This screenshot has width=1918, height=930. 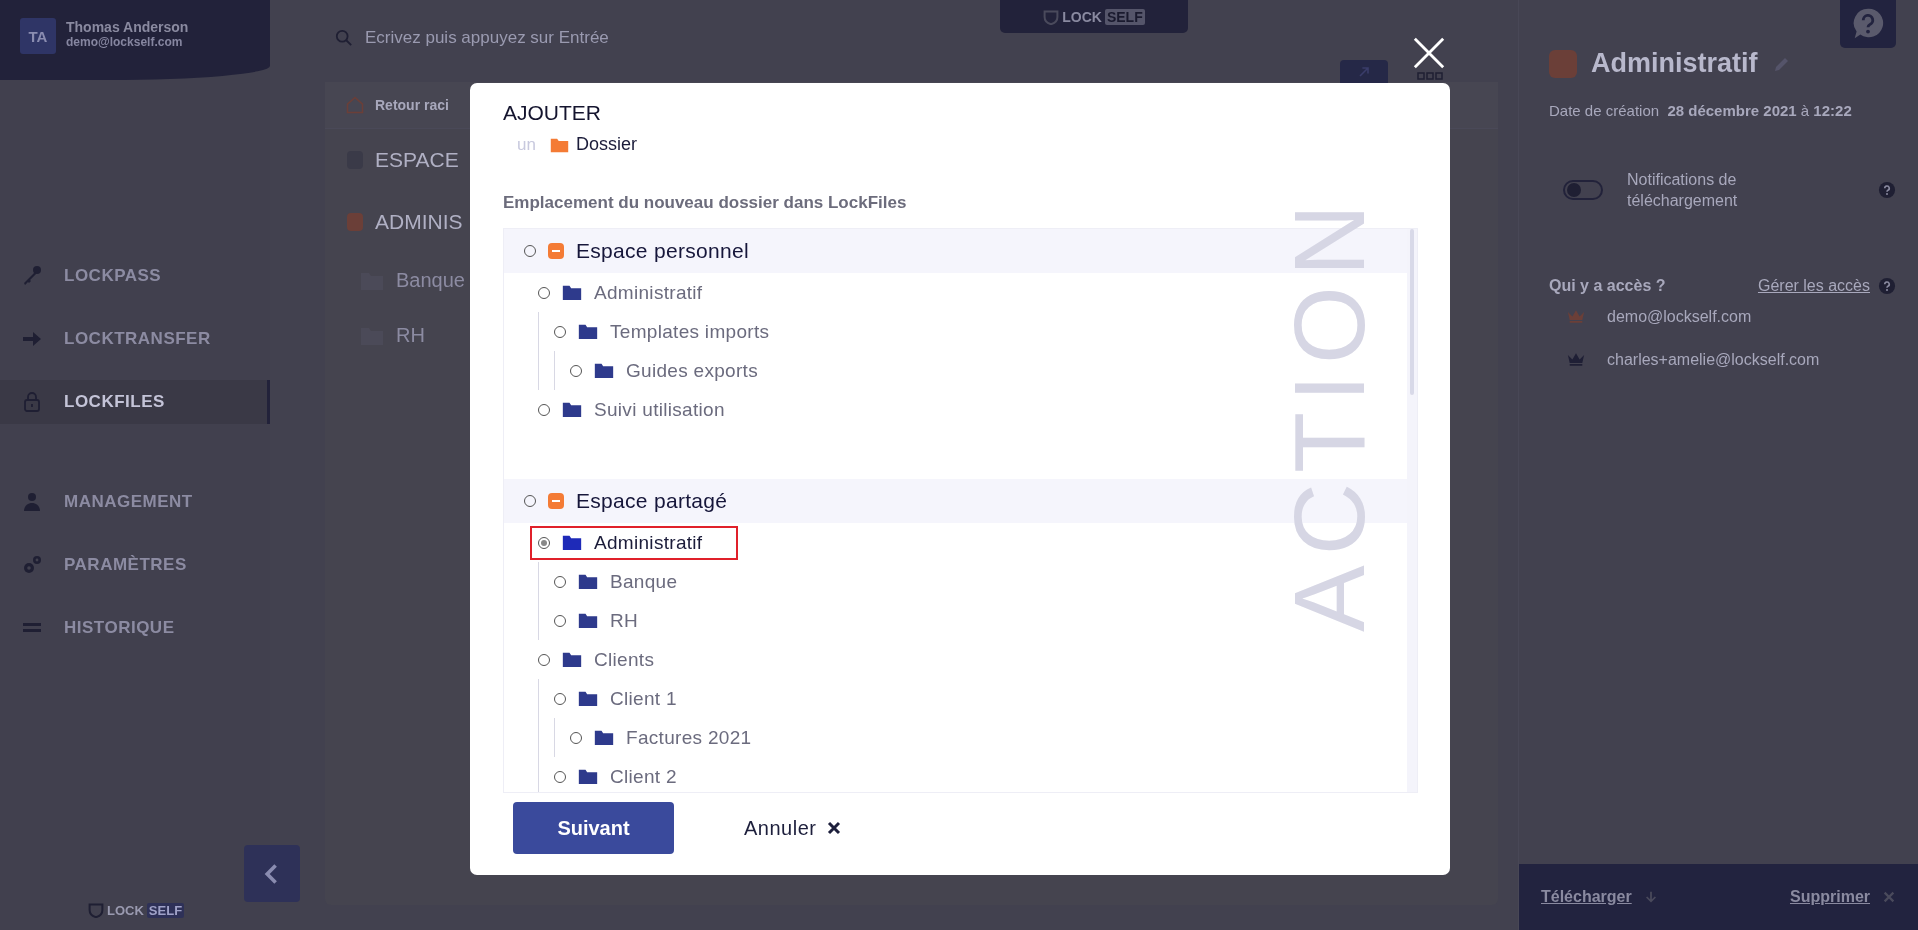 I want to click on folder-option: Suivi utilisation, so click(x=634, y=409).